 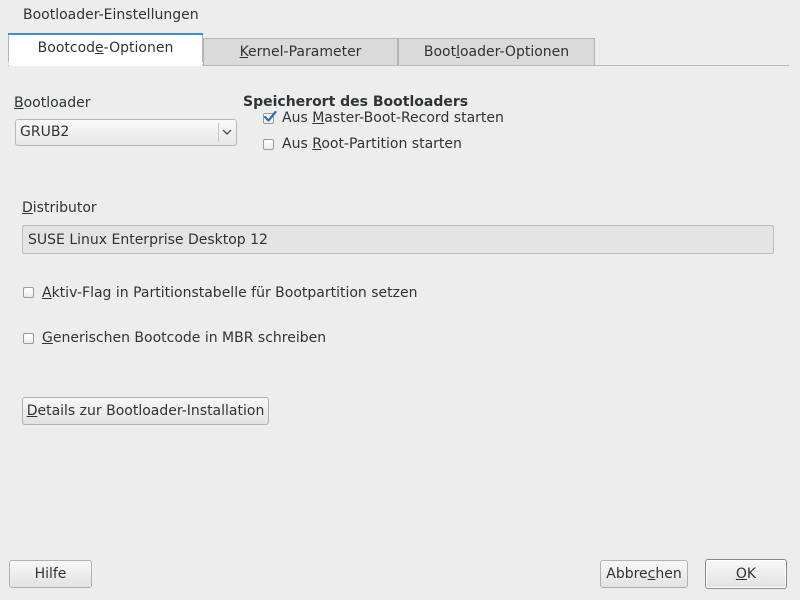 What do you see at coordinates (184, 338) in the screenshot?
I see `generic-bootcode-checkbox-label: Generischen Bootcode in MBR schreiben` at bounding box center [184, 338].